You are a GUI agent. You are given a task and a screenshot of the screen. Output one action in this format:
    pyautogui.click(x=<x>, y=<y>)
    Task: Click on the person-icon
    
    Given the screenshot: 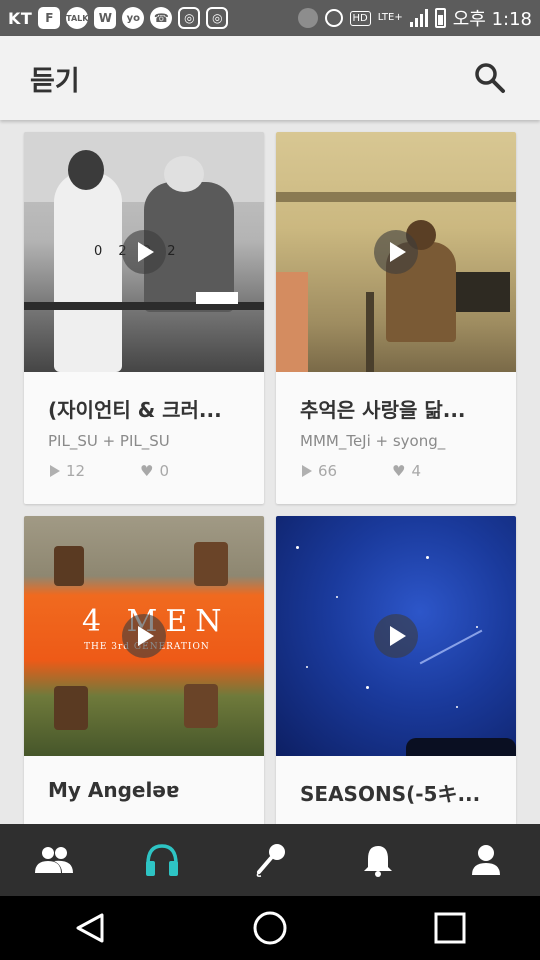 What is the action you would take?
    pyautogui.click(x=486, y=860)
    